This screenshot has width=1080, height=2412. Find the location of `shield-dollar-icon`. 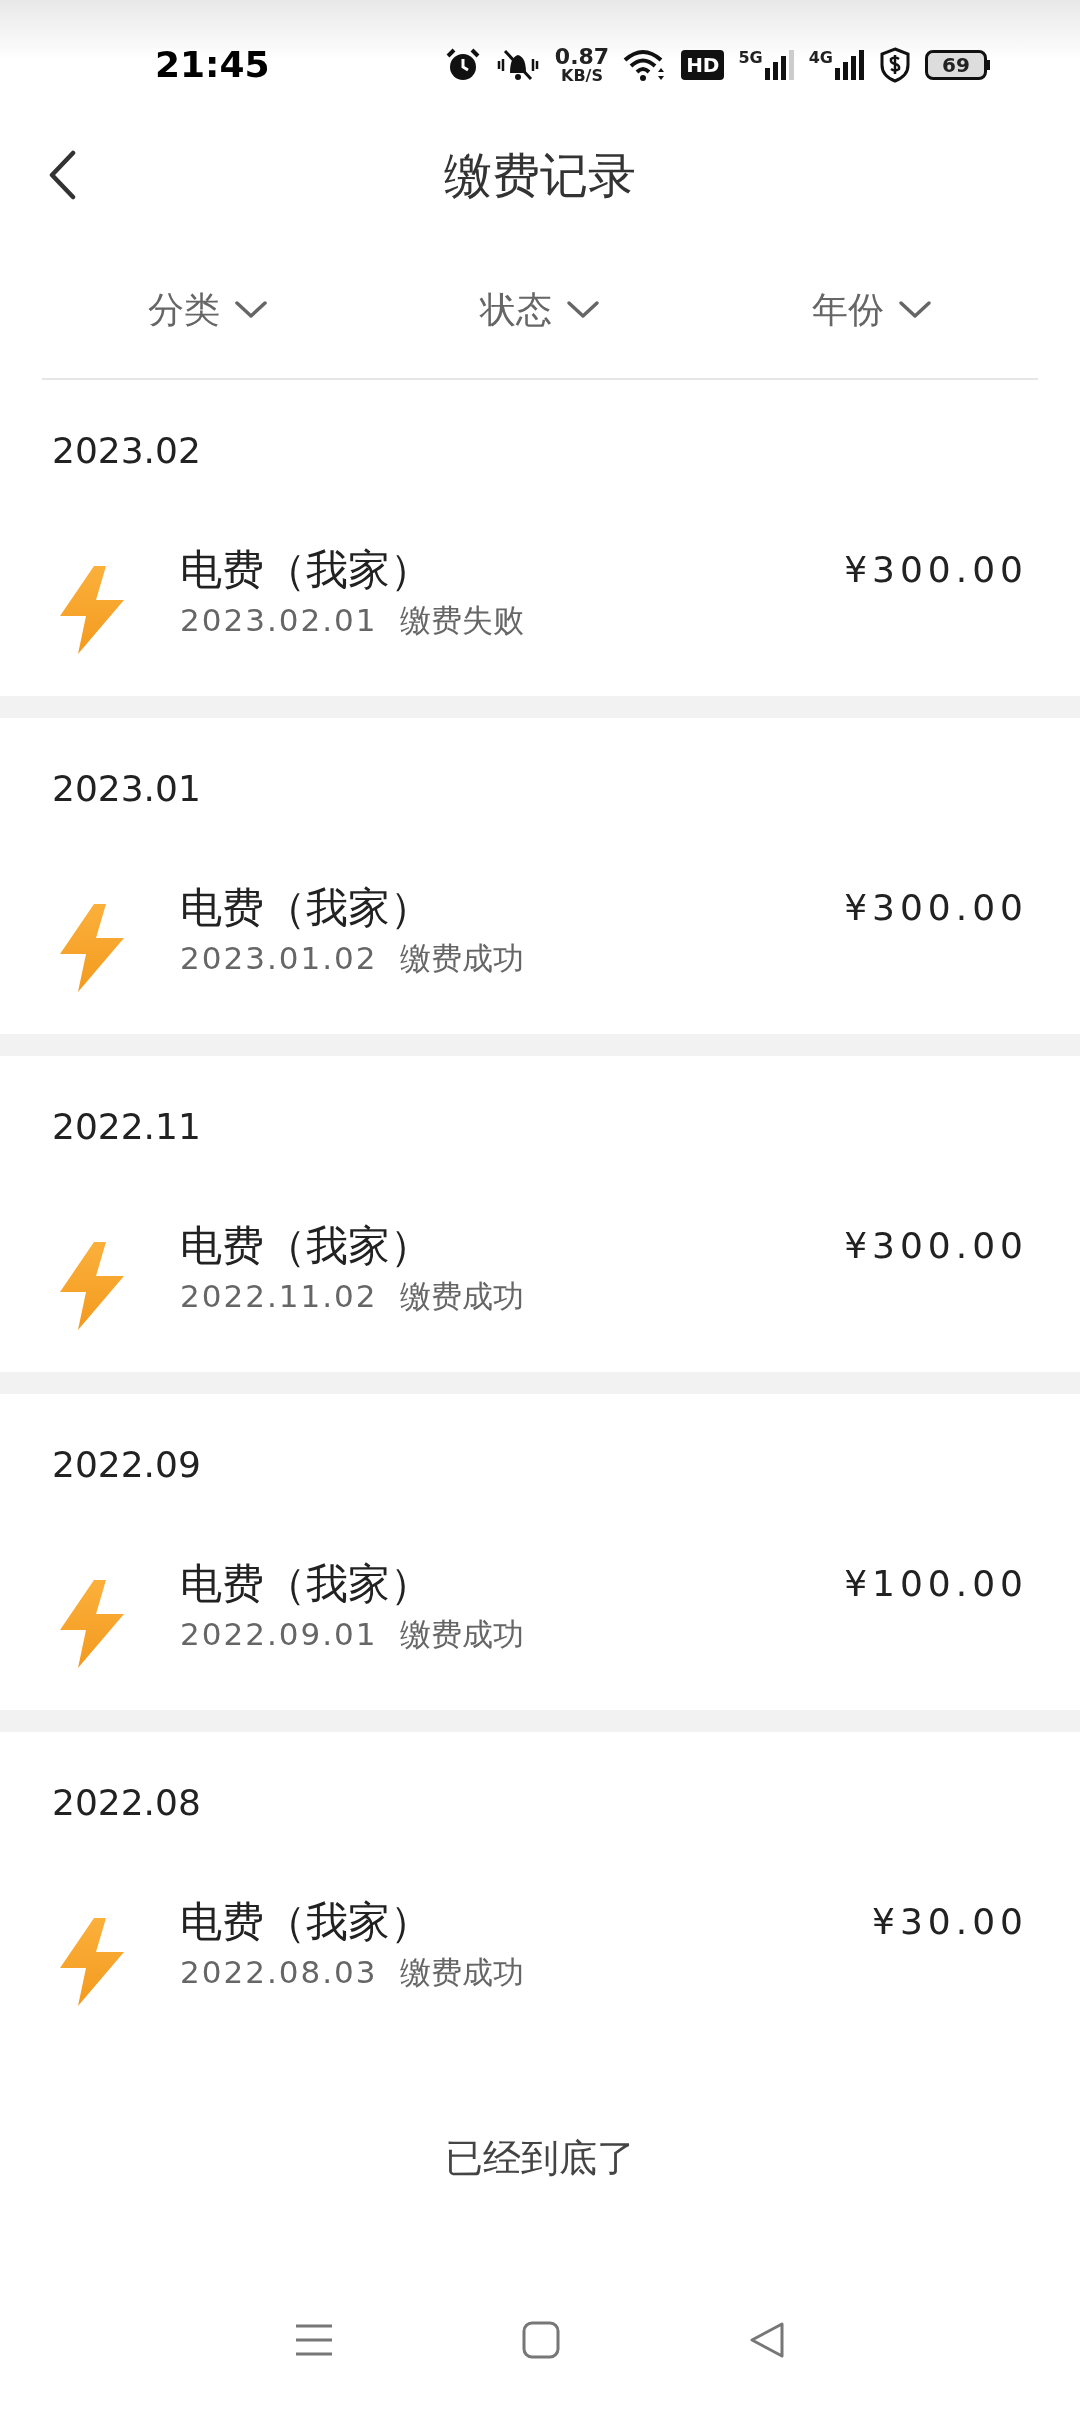

shield-dollar-icon is located at coordinates (895, 65).